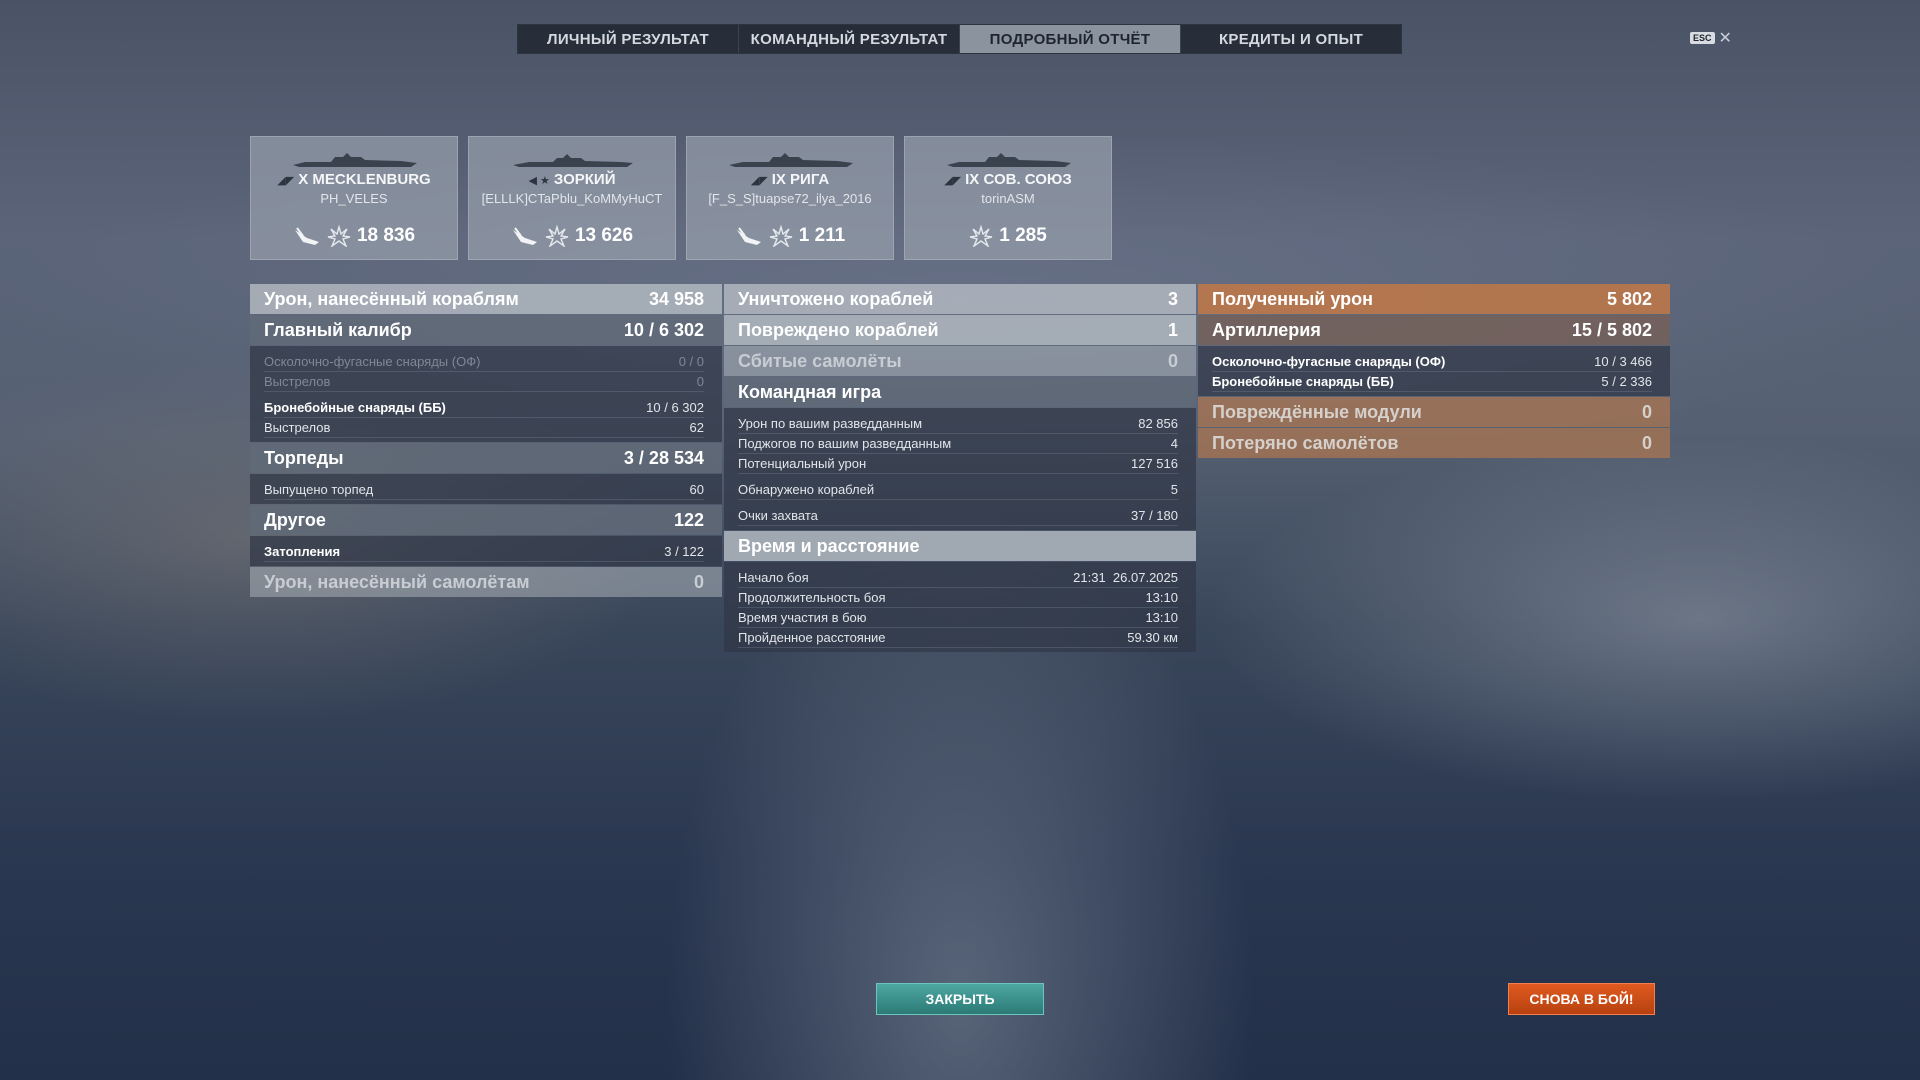  I want to click on battle-start-row: Начало боя 21:31 26.07.2025, so click(958, 578).